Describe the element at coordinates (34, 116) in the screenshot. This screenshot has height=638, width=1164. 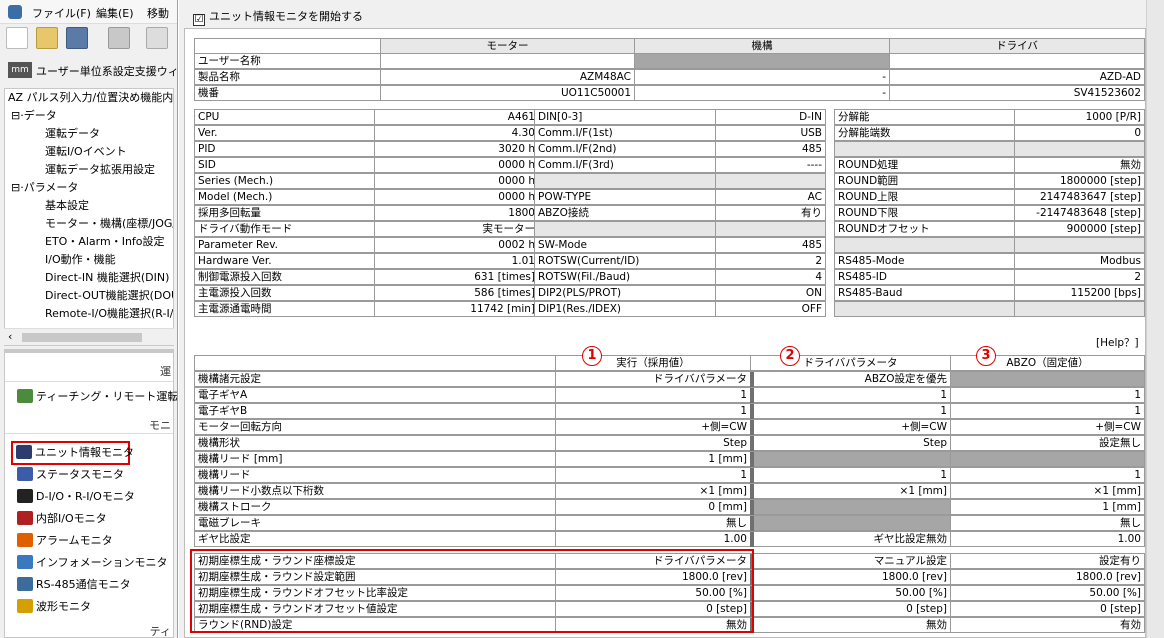
I see `tree-node-data: ⊟·データ` at that location.